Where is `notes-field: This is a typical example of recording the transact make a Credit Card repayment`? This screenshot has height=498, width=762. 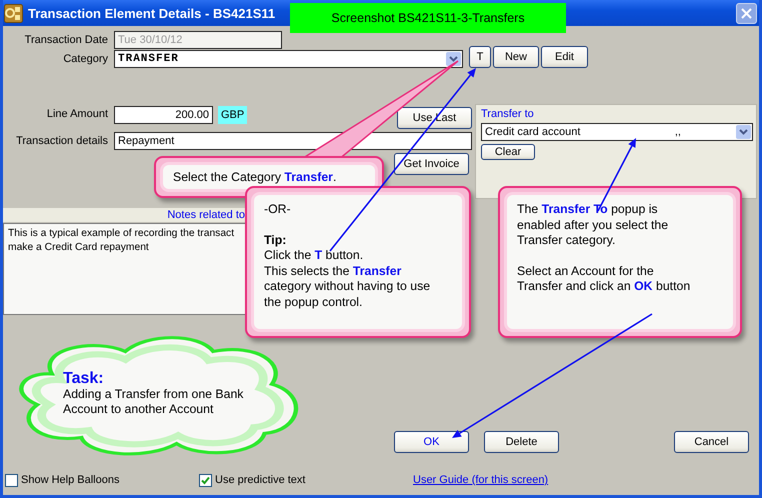 notes-field: This is a typical example of recording the transact make a Credit Card repayment is located at coordinates (124, 269).